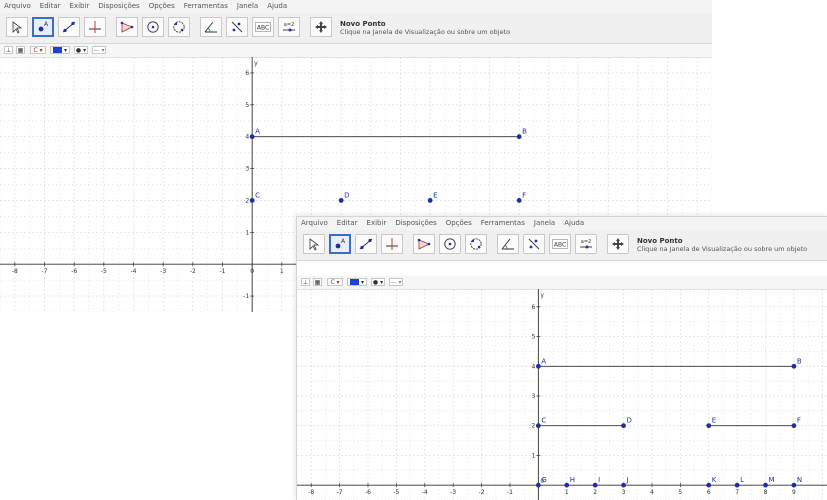 This screenshot has height=500, width=827. I want to click on point-H, so click(567, 485).